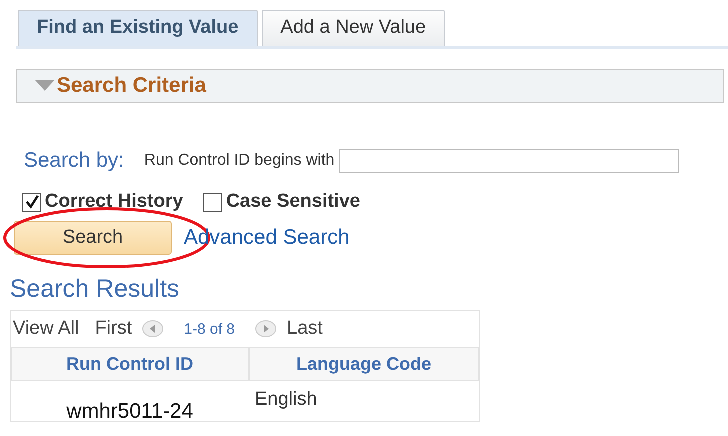  I want to click on search-criteria-bar: Search Criteria, so click(370, 86).